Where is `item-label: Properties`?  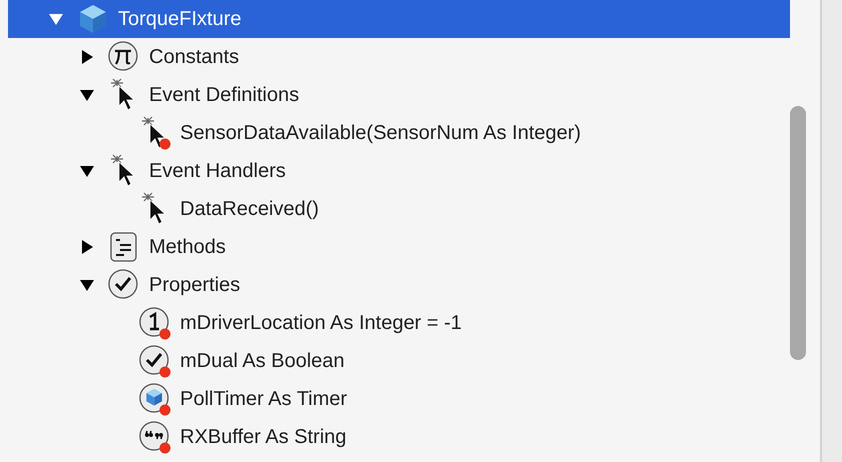
item-label: Properties is located at coordinates (194, 285).